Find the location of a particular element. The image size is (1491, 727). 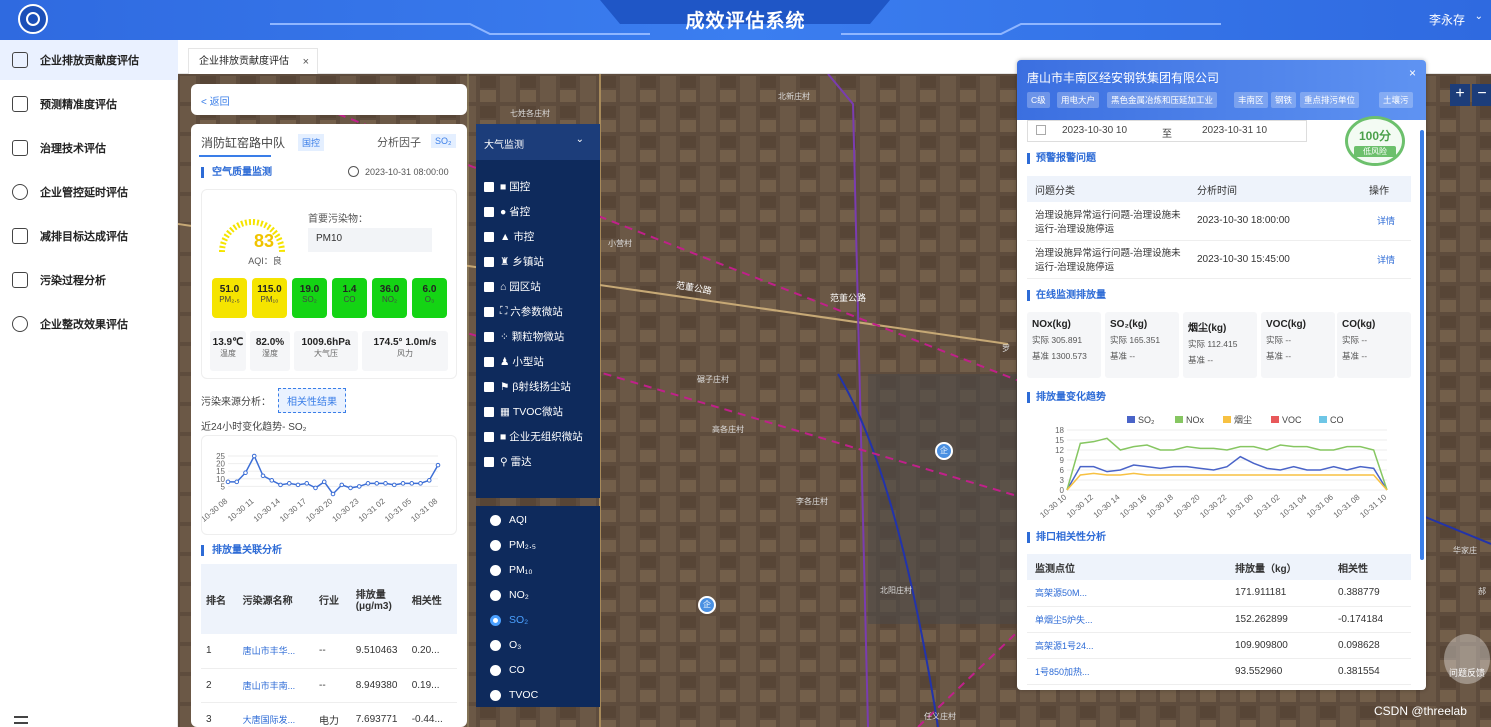

col-emission: 排放量(μg/m3) is located at coordinates (378, 599).